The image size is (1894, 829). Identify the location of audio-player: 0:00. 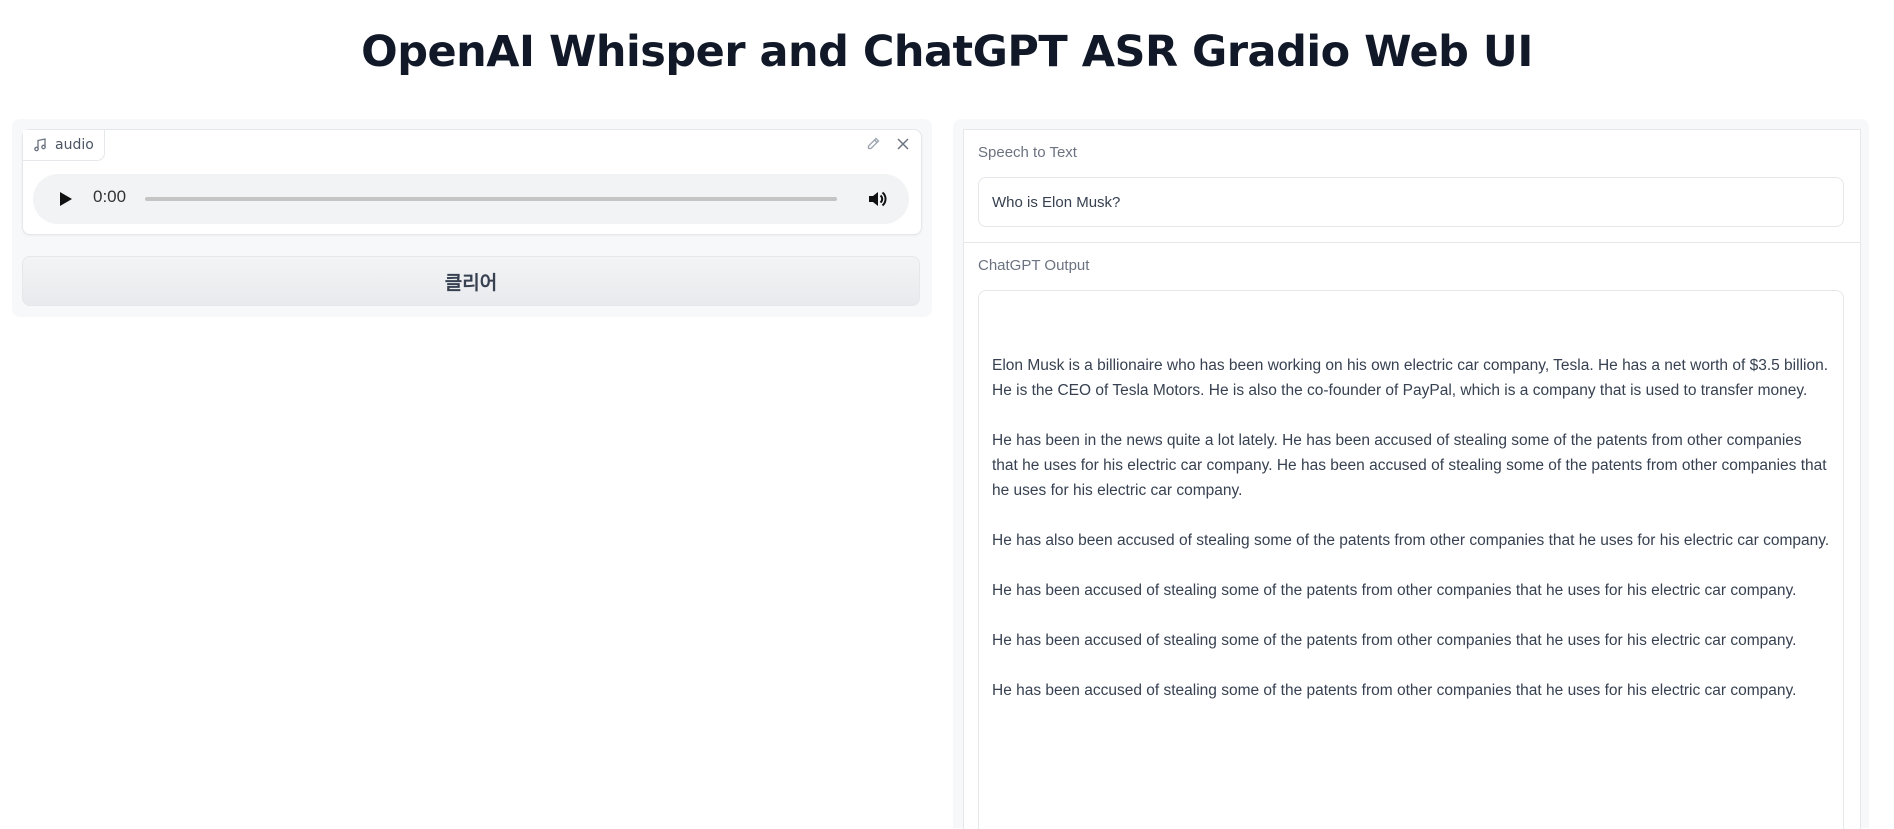
(471, 199).